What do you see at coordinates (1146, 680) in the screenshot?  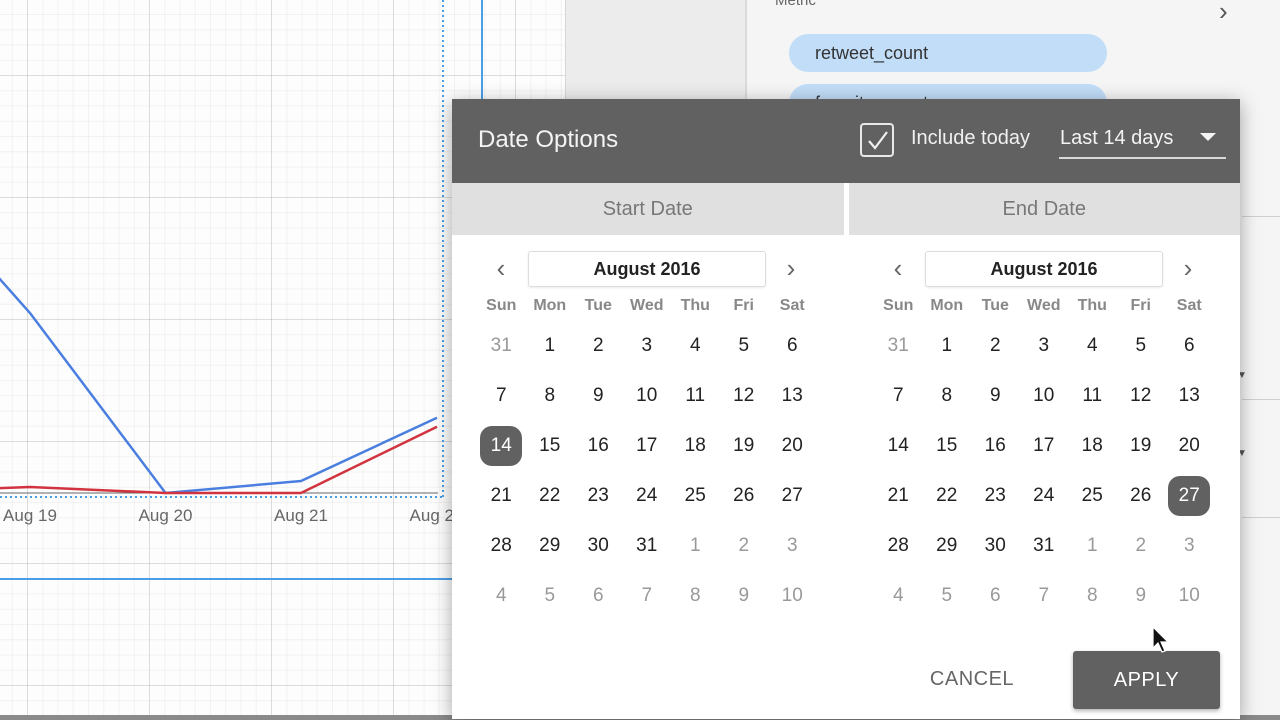 I see `apply-button: APPLY` at bounding box center [1146, 680].